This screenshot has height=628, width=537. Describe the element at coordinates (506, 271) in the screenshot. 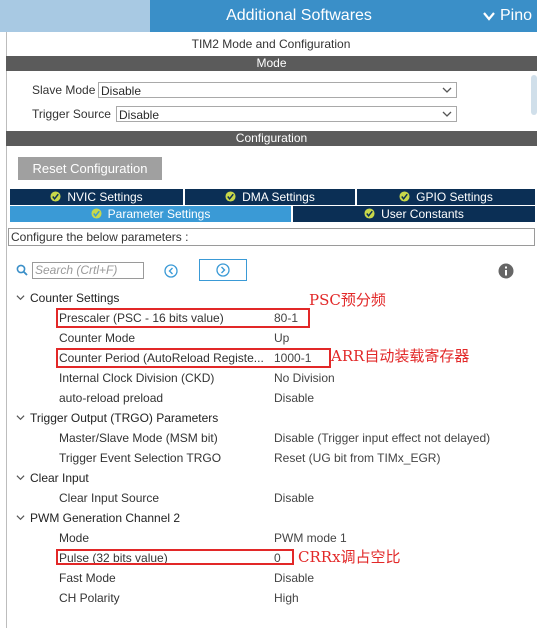

I see `info-icon` at that location.